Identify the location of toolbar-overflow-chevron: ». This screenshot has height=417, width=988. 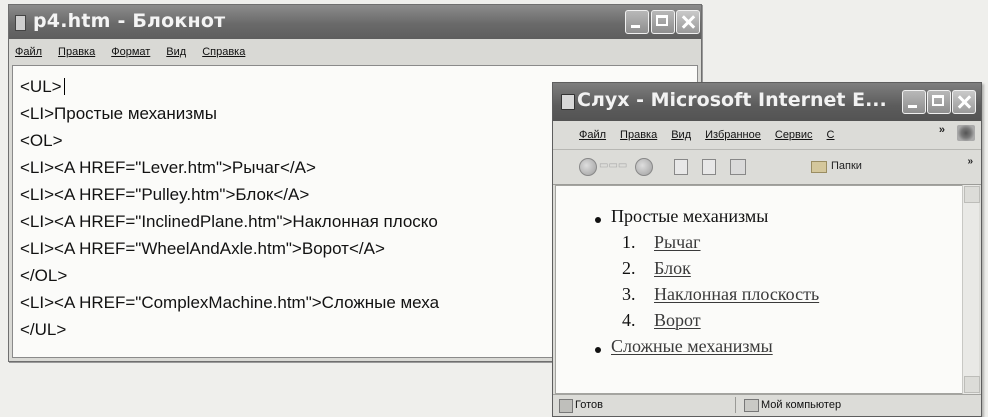
(970, 161).